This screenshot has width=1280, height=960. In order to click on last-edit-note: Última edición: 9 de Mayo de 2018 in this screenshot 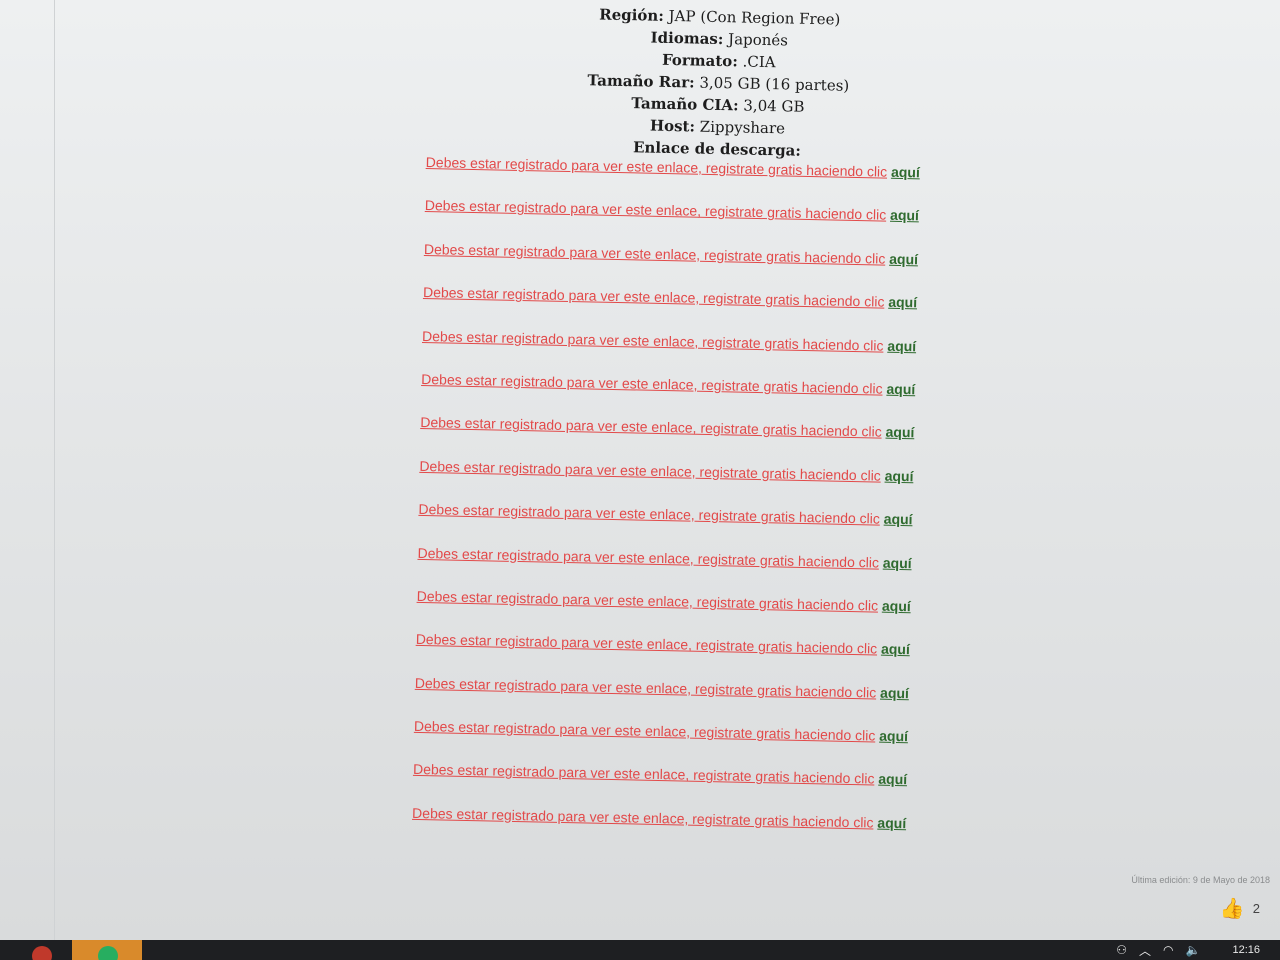, I will do `click(1200, 880)`.